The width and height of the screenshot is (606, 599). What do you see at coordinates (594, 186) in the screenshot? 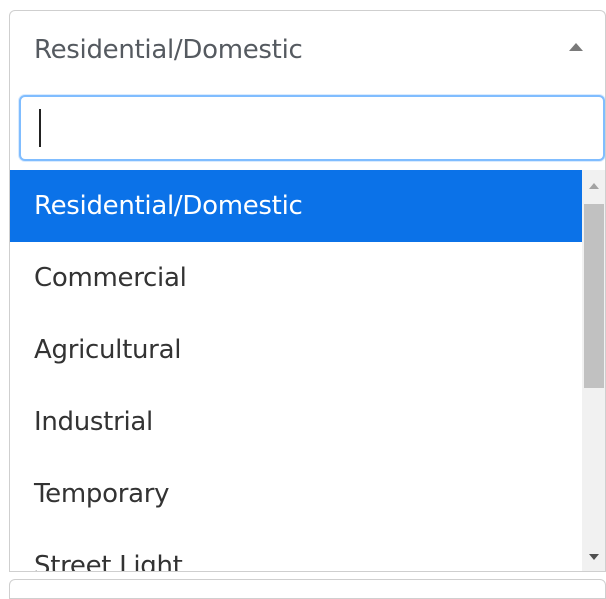
I see `scroll-up-arrow-icon` at bounding box center [594, 186].